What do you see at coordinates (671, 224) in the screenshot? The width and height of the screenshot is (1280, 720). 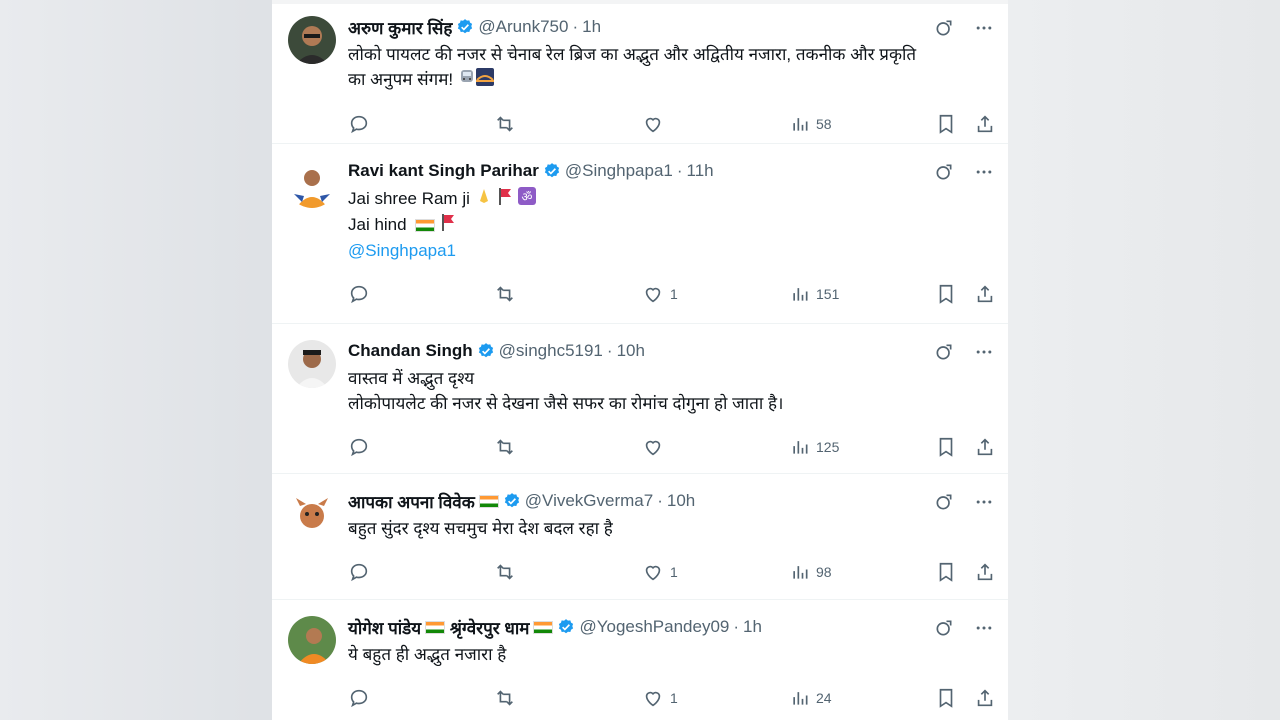 I see `tweet-text: Jai shree Ram ji ॐ Jai hind @Singhpapa1` at bounding box center [671, 224].